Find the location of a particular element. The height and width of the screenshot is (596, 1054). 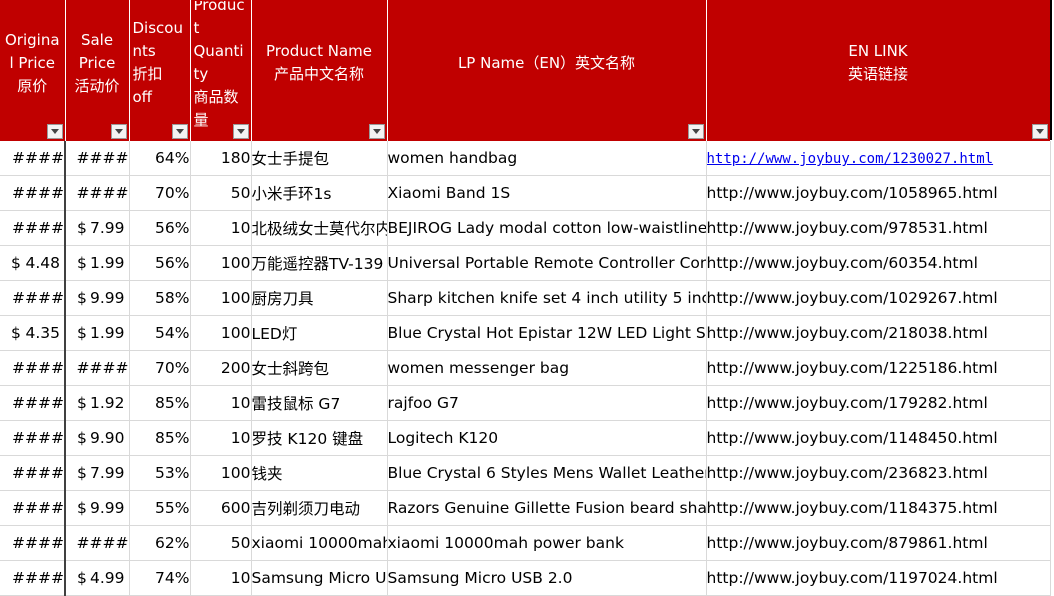

en-link: http://www.joybuy.com/978531.html is located at coordinates (847, 228).